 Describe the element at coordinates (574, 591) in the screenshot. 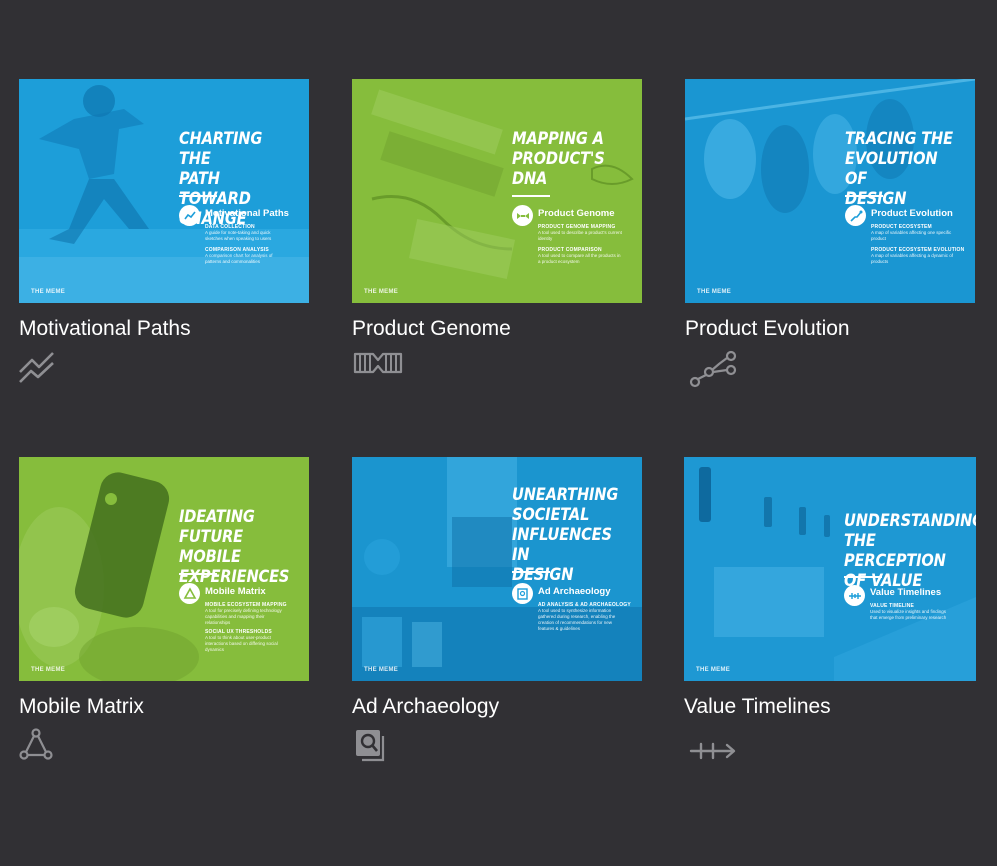

I see `badge-label: Ad Archaeology` at that location.